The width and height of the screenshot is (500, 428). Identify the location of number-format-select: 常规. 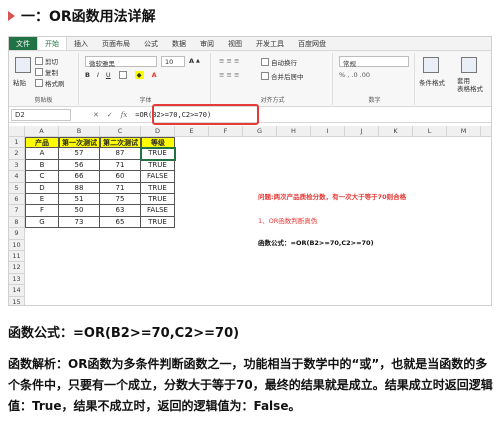
(374, 62).